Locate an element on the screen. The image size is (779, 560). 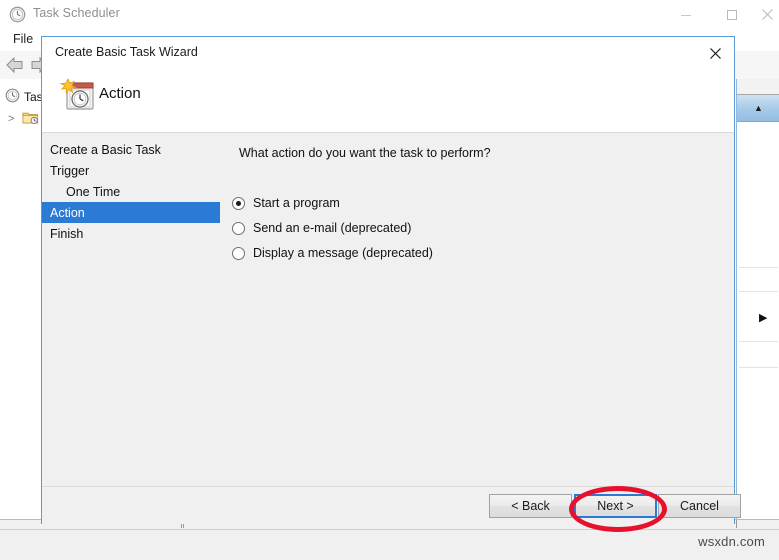
actions-pane-header is located at coordinates (758, 87).